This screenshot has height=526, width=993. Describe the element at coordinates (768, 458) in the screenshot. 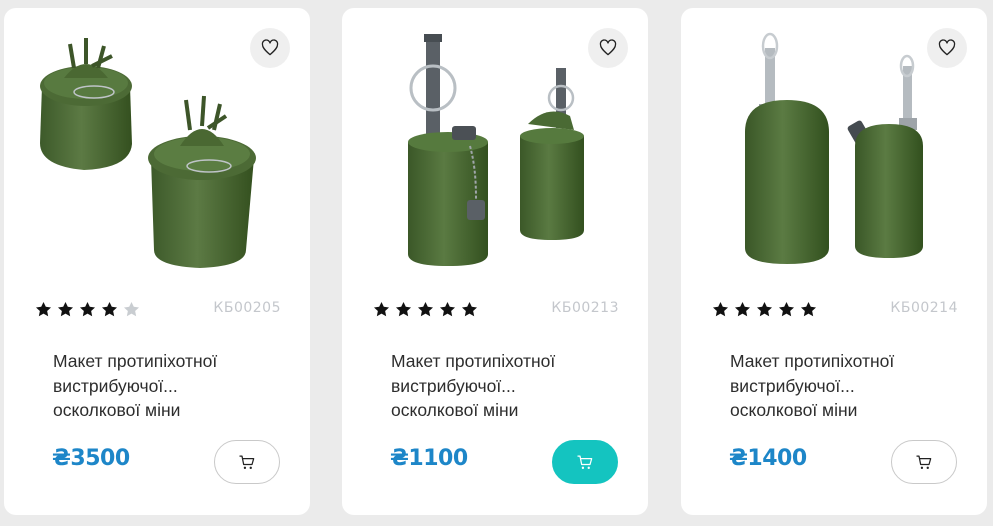

I see `product-price: ₴1400` at that location.